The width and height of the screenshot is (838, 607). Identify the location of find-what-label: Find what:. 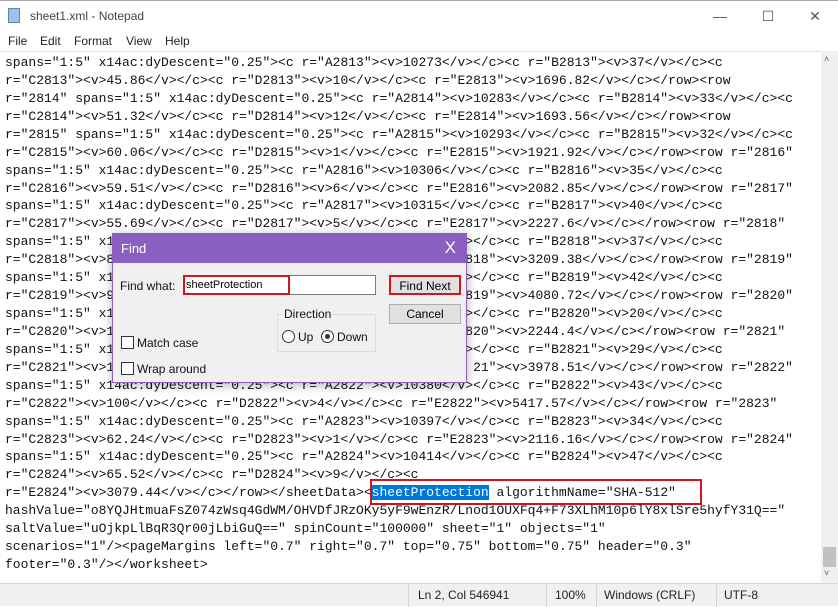
(148, 286).